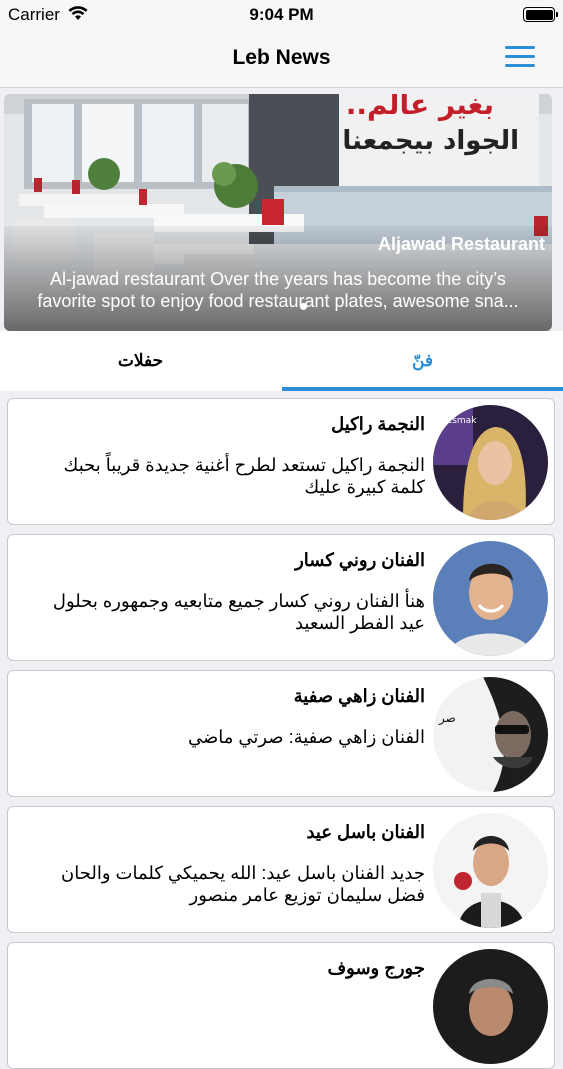 The image size is (563, 1069). Describe the element at coordinates (540, 14) in the screenshot. I see `battery-icon` at that location.